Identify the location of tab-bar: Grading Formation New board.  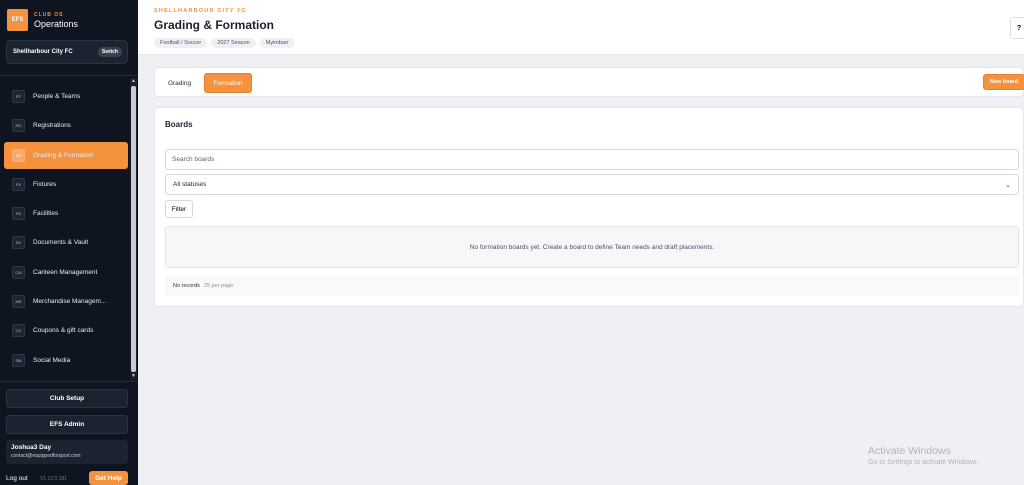
(589, 82).